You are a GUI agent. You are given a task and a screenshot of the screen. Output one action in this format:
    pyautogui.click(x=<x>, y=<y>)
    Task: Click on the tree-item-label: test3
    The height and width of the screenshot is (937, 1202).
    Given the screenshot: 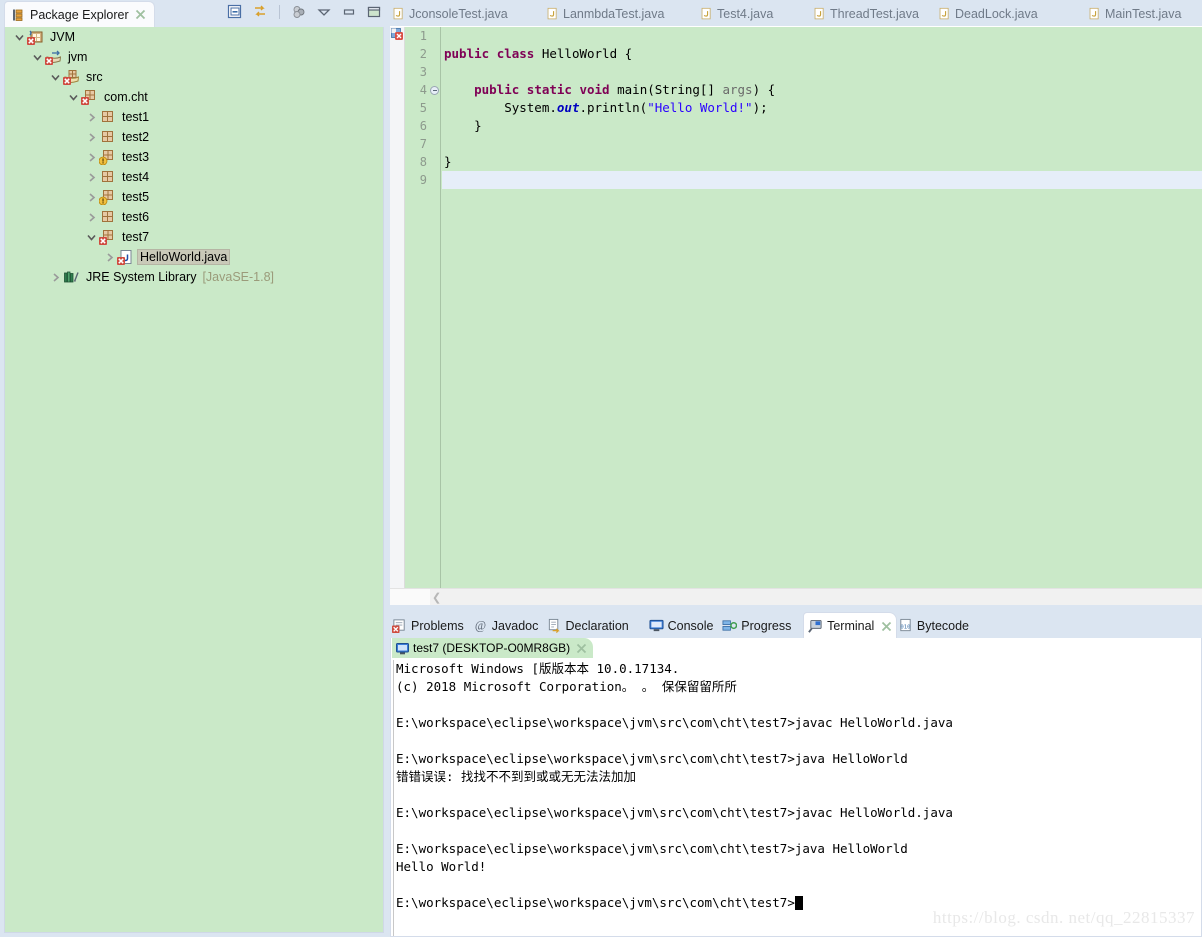 What is the action you would take?
    pyautogui.click(x=136, y=157)
    